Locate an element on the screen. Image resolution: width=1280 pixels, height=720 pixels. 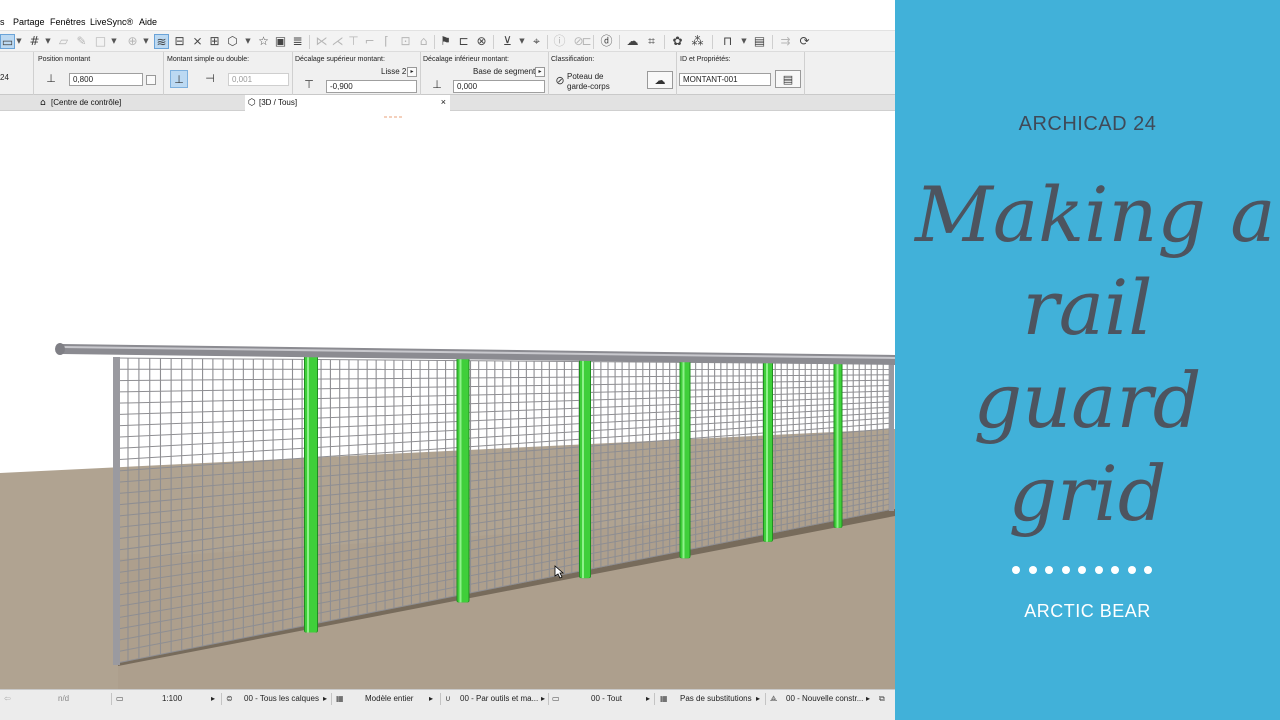
id-properties-label: ID et Propriétés: is located at coordinates (705, 59).